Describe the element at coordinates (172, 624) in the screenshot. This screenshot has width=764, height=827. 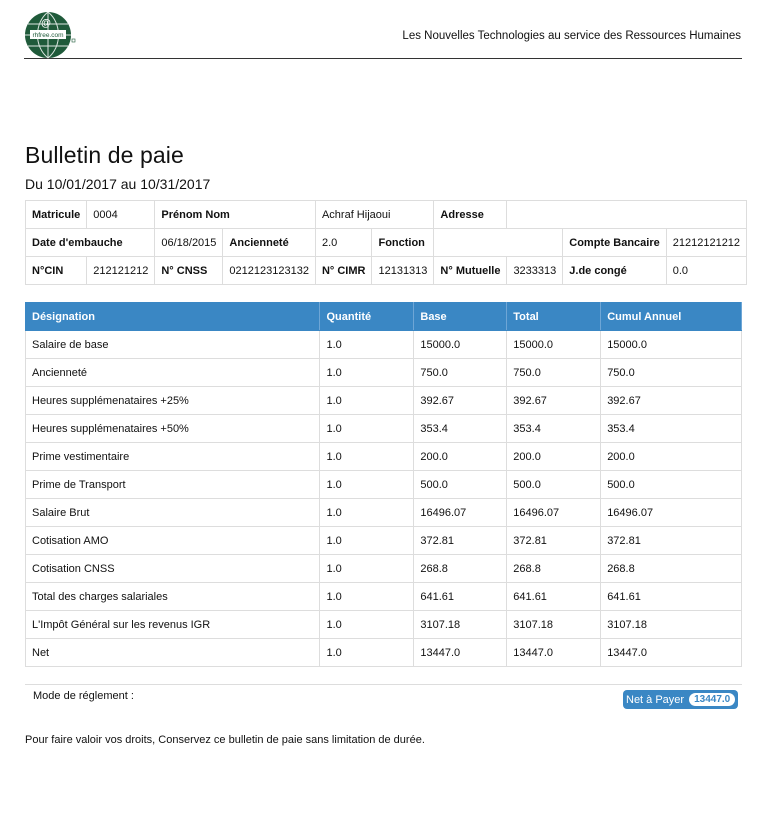
I see `table-cell: L'Impôt Général sur les revenus IGR` at that location.